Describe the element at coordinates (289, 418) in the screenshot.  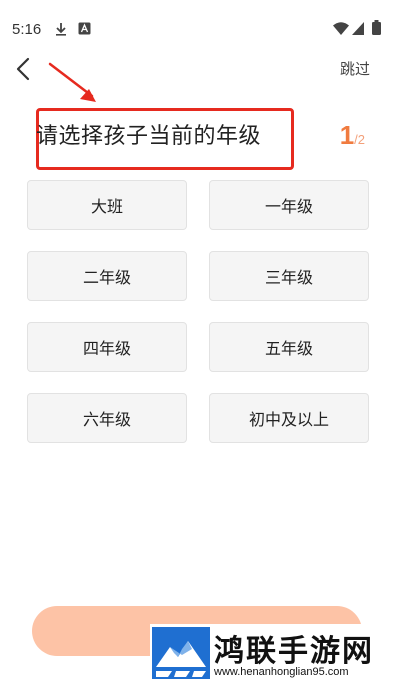
I see `grade-option-middle-school-plus: 初中及以上` at that location.